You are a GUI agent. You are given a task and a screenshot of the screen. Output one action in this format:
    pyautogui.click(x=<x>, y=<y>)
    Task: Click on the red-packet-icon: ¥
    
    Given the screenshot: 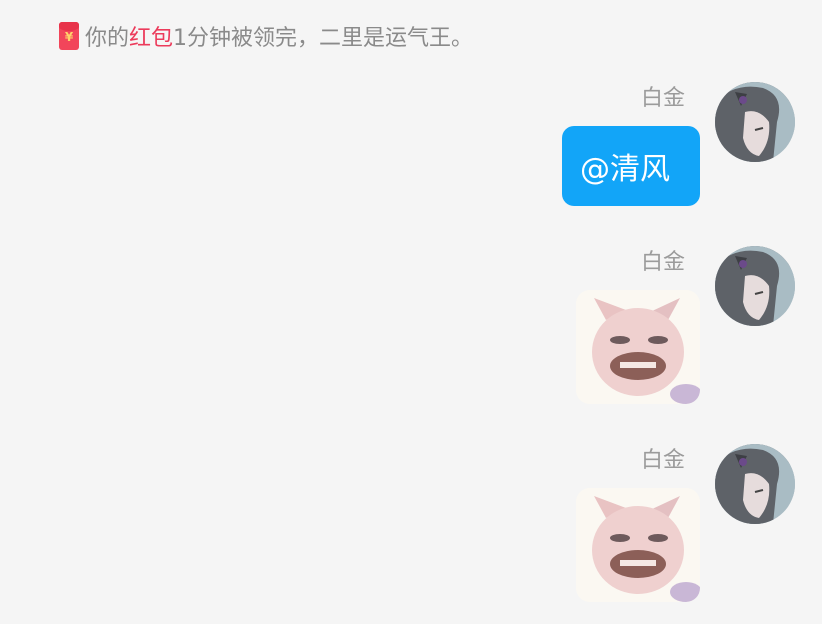 What is the action you would take?
    pyautogui.click(x=69, y=36)
    